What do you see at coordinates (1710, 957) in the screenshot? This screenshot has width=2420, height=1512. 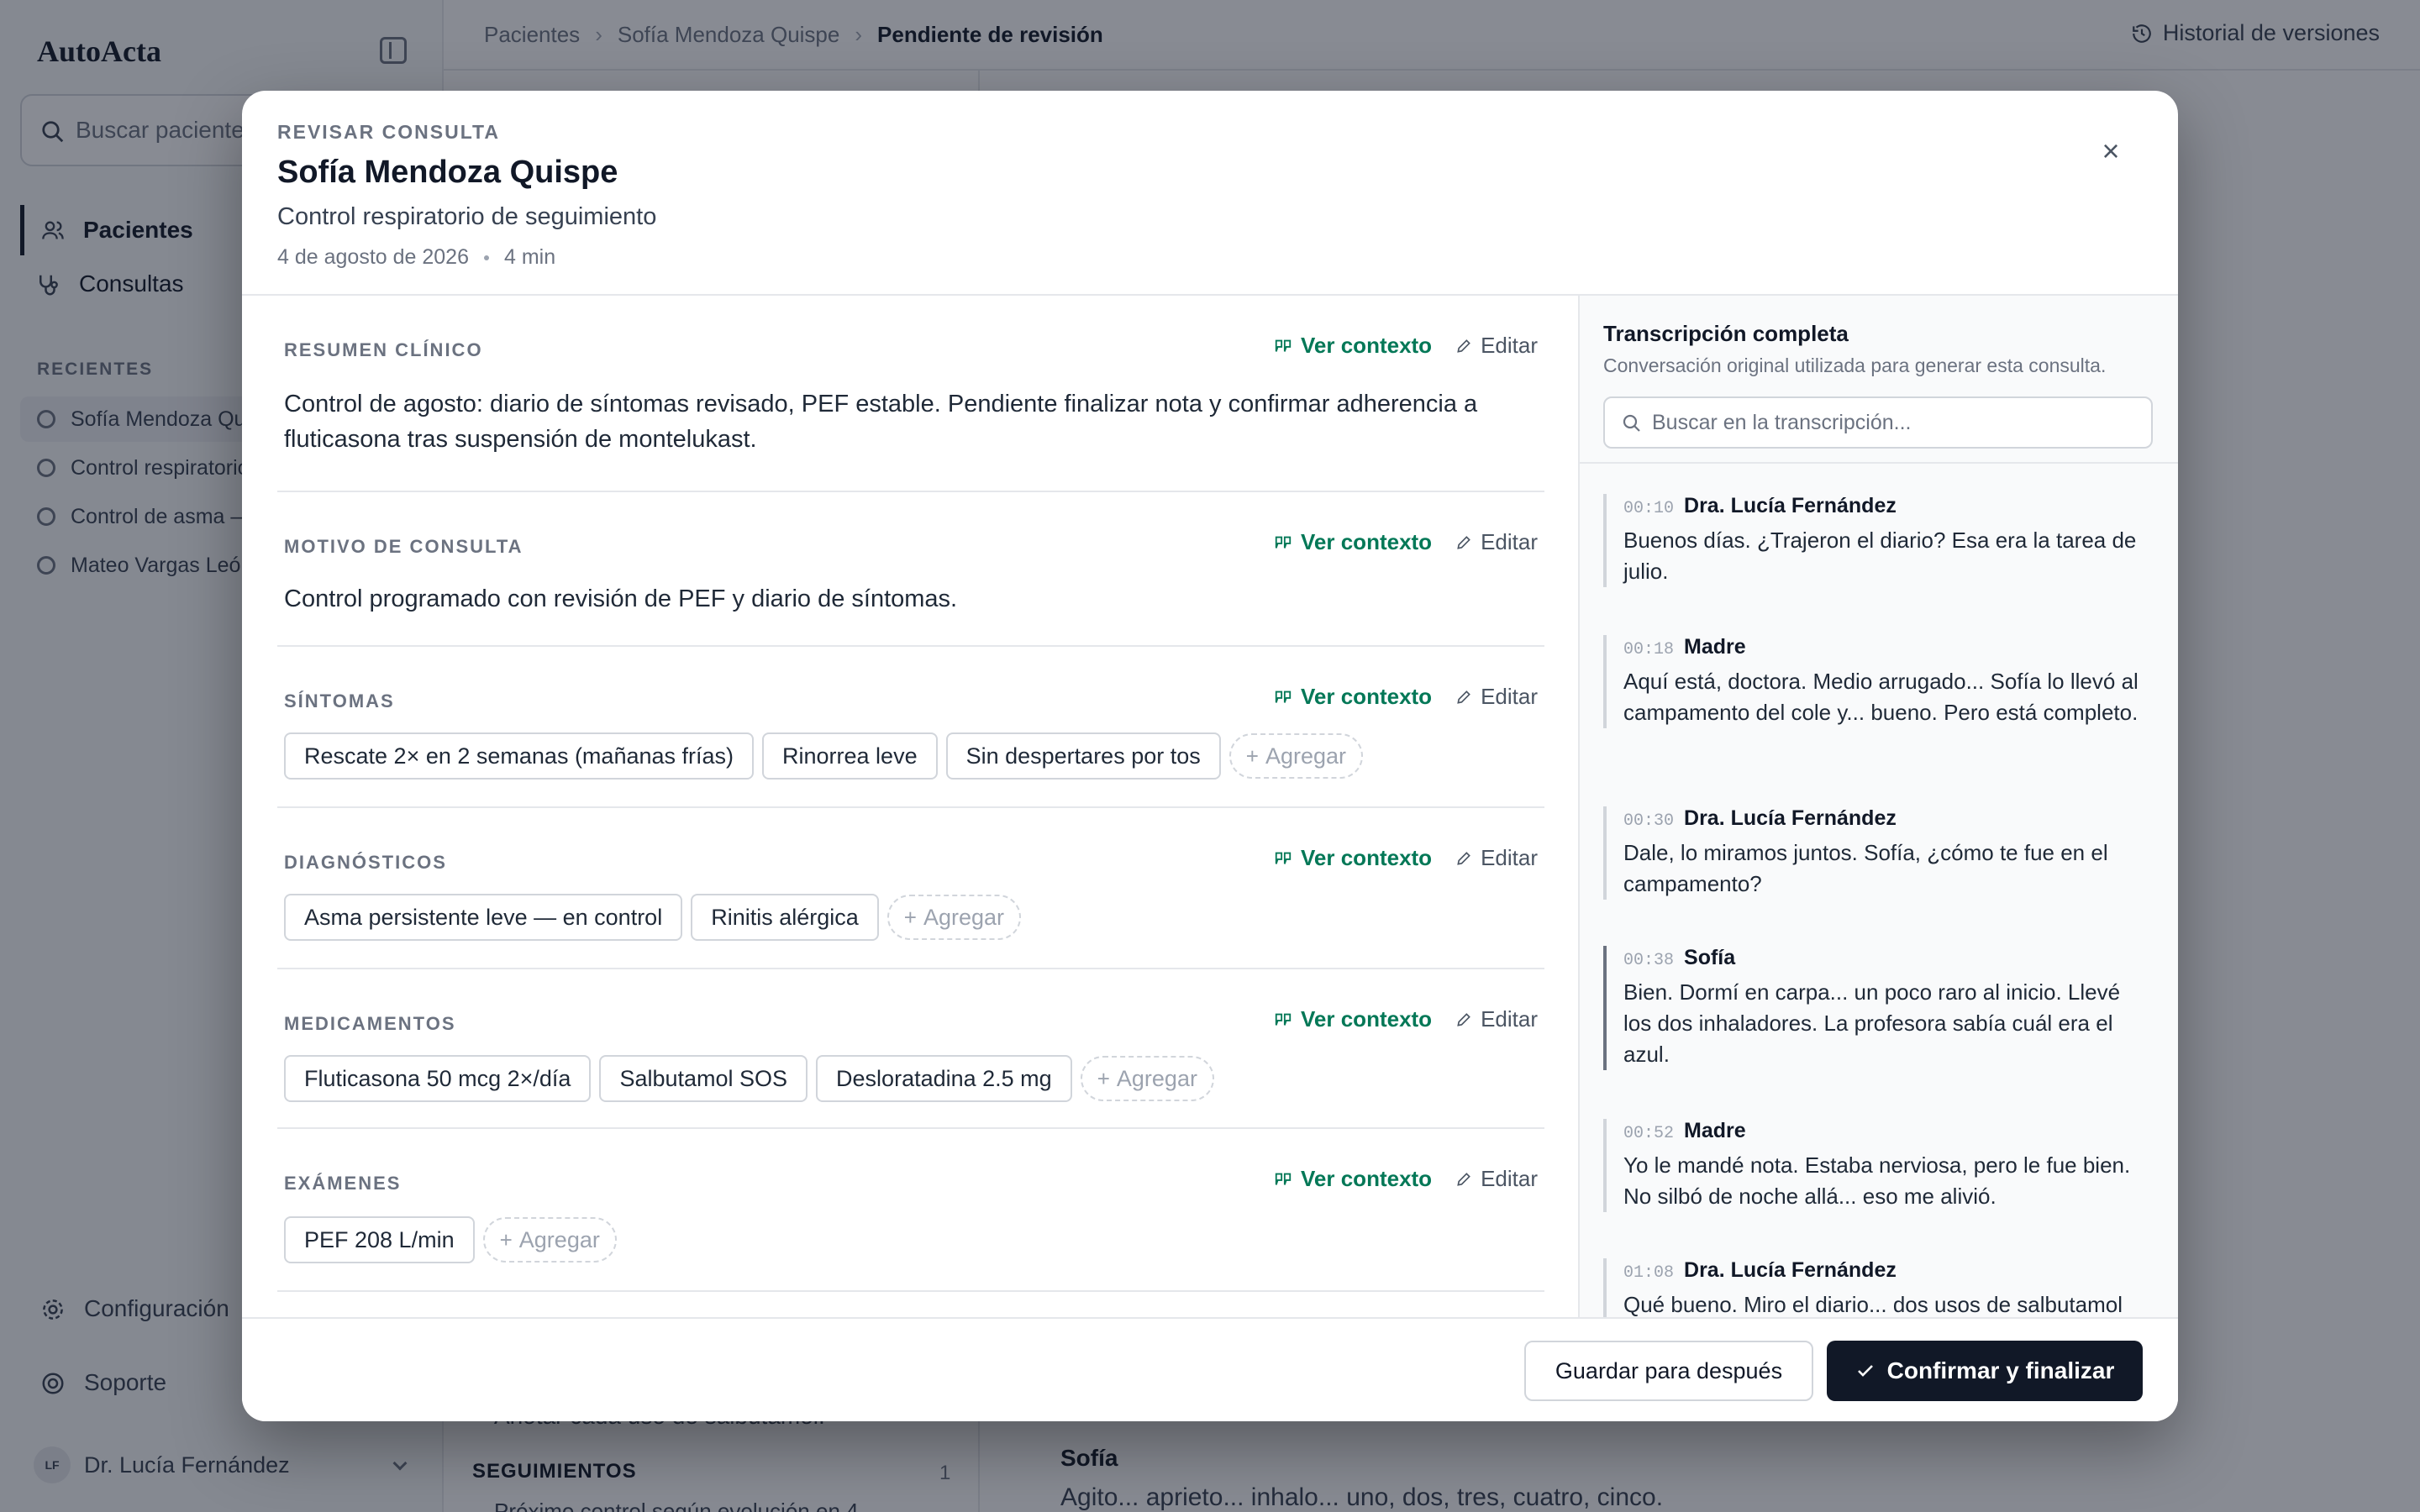 I see `speaker-name: Sofía` at bounding box center [1710, 957].